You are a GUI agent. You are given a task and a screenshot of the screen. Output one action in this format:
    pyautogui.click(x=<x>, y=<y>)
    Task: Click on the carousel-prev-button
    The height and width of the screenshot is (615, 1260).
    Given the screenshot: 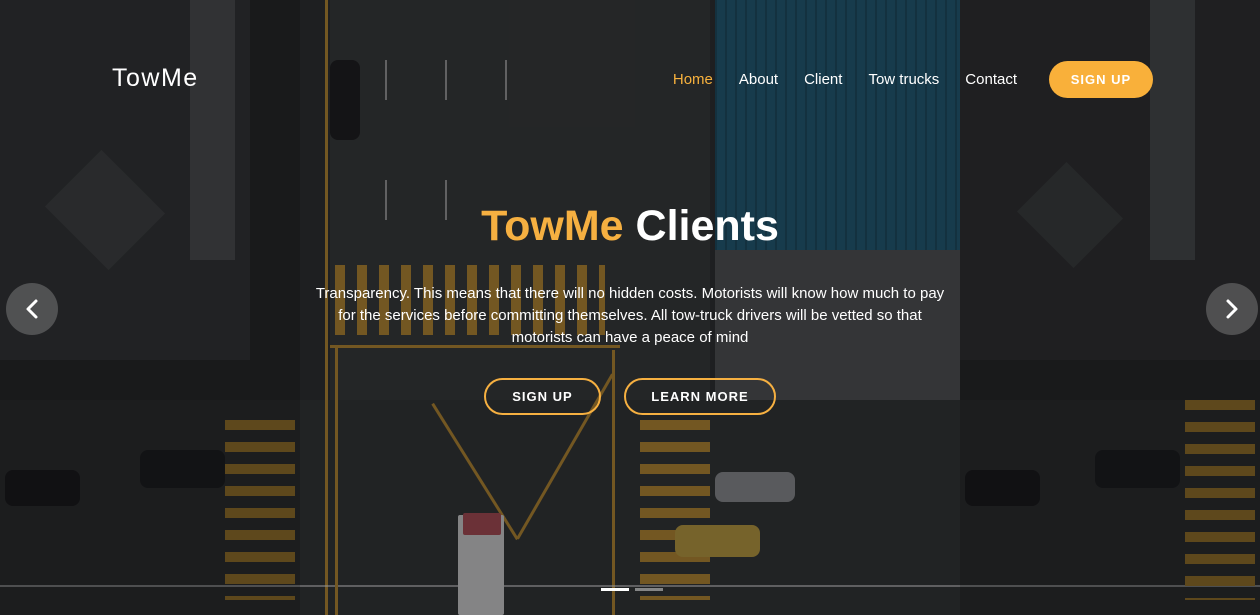 What is the action you would take?
    pyautogui.click(x=32, y=309)
    